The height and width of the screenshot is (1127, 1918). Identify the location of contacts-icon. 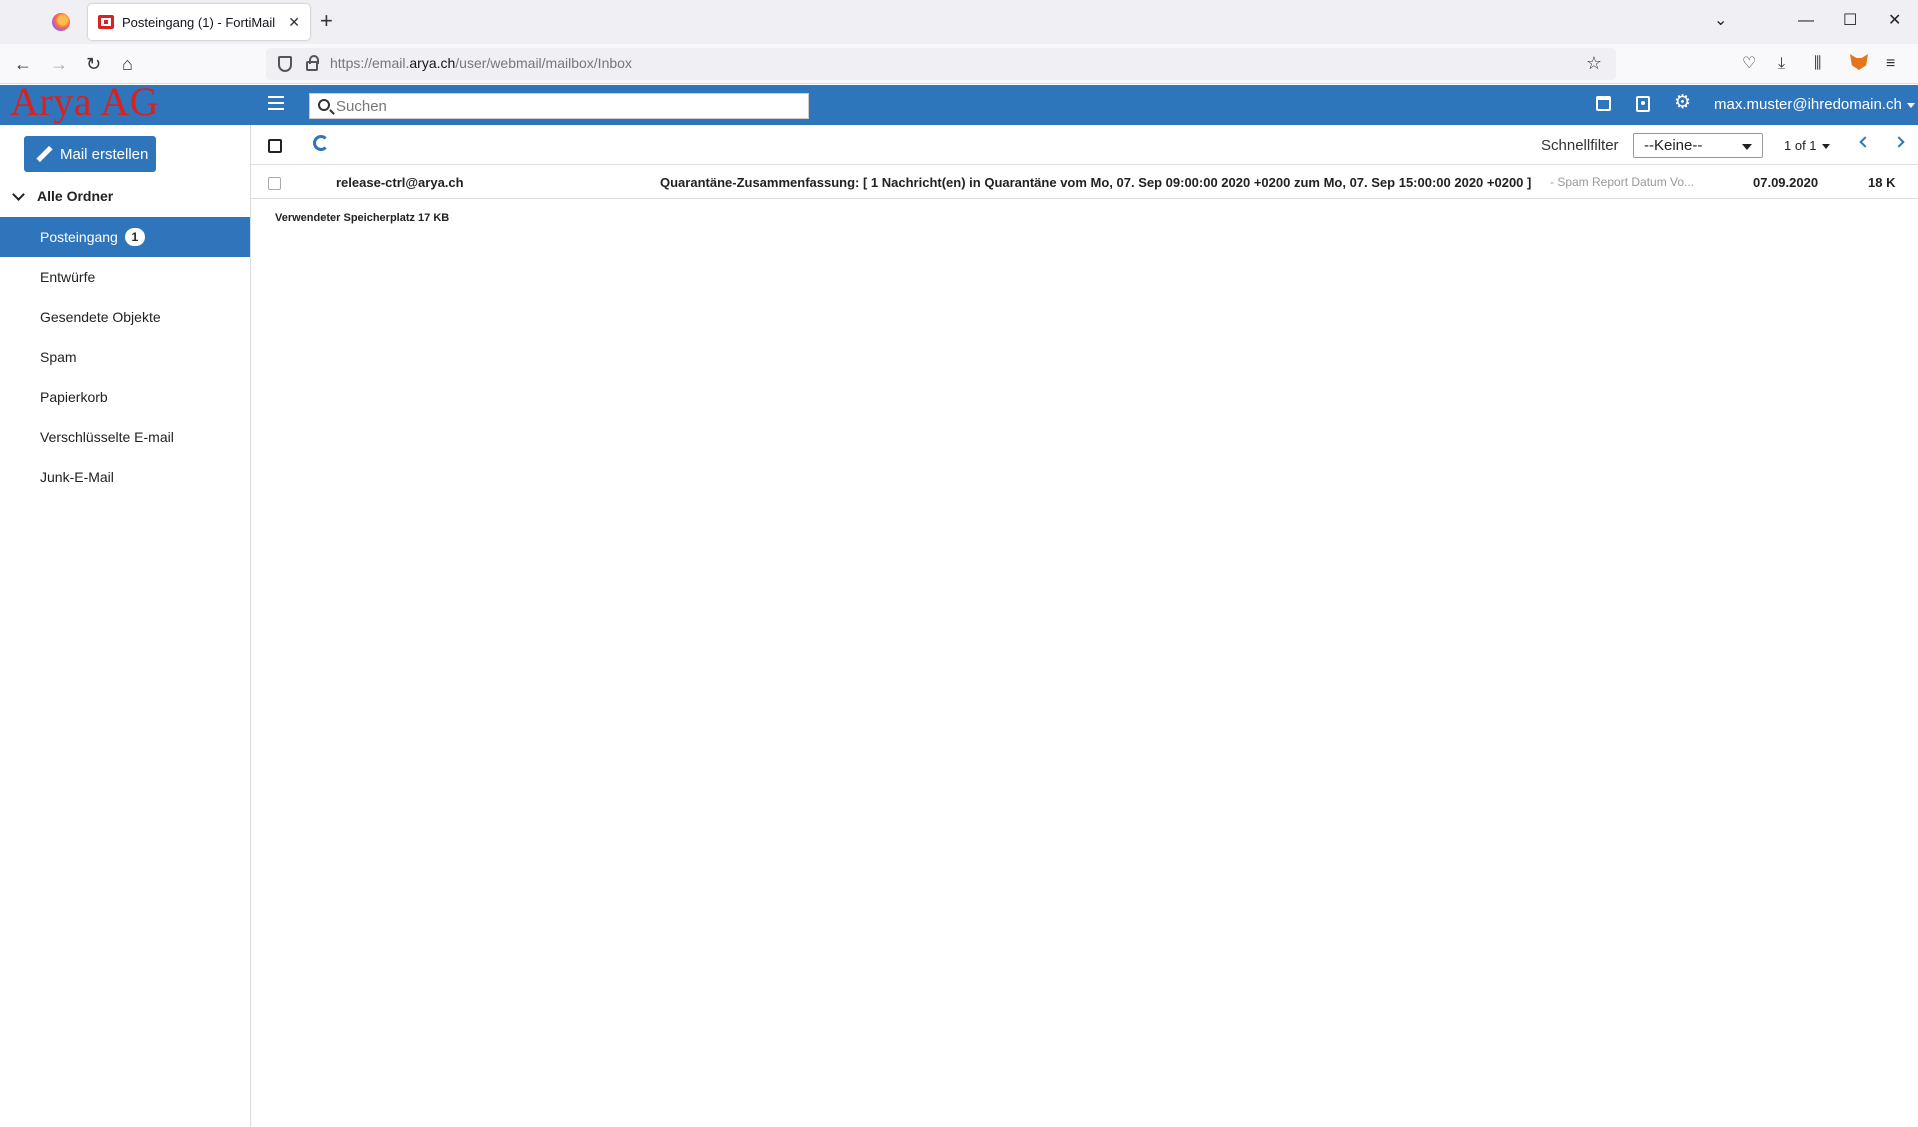
(1643, 104).